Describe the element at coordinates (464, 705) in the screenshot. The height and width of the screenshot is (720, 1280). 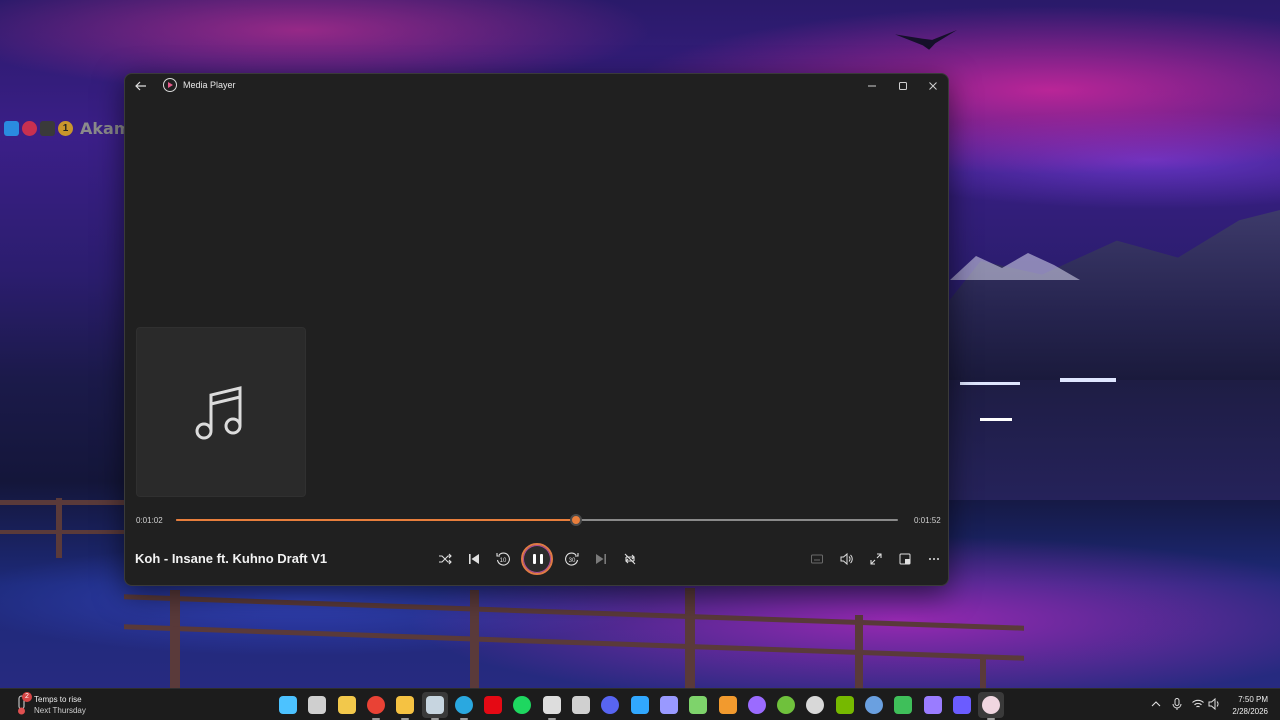
I see `taskbar-edge-icon` at that location.